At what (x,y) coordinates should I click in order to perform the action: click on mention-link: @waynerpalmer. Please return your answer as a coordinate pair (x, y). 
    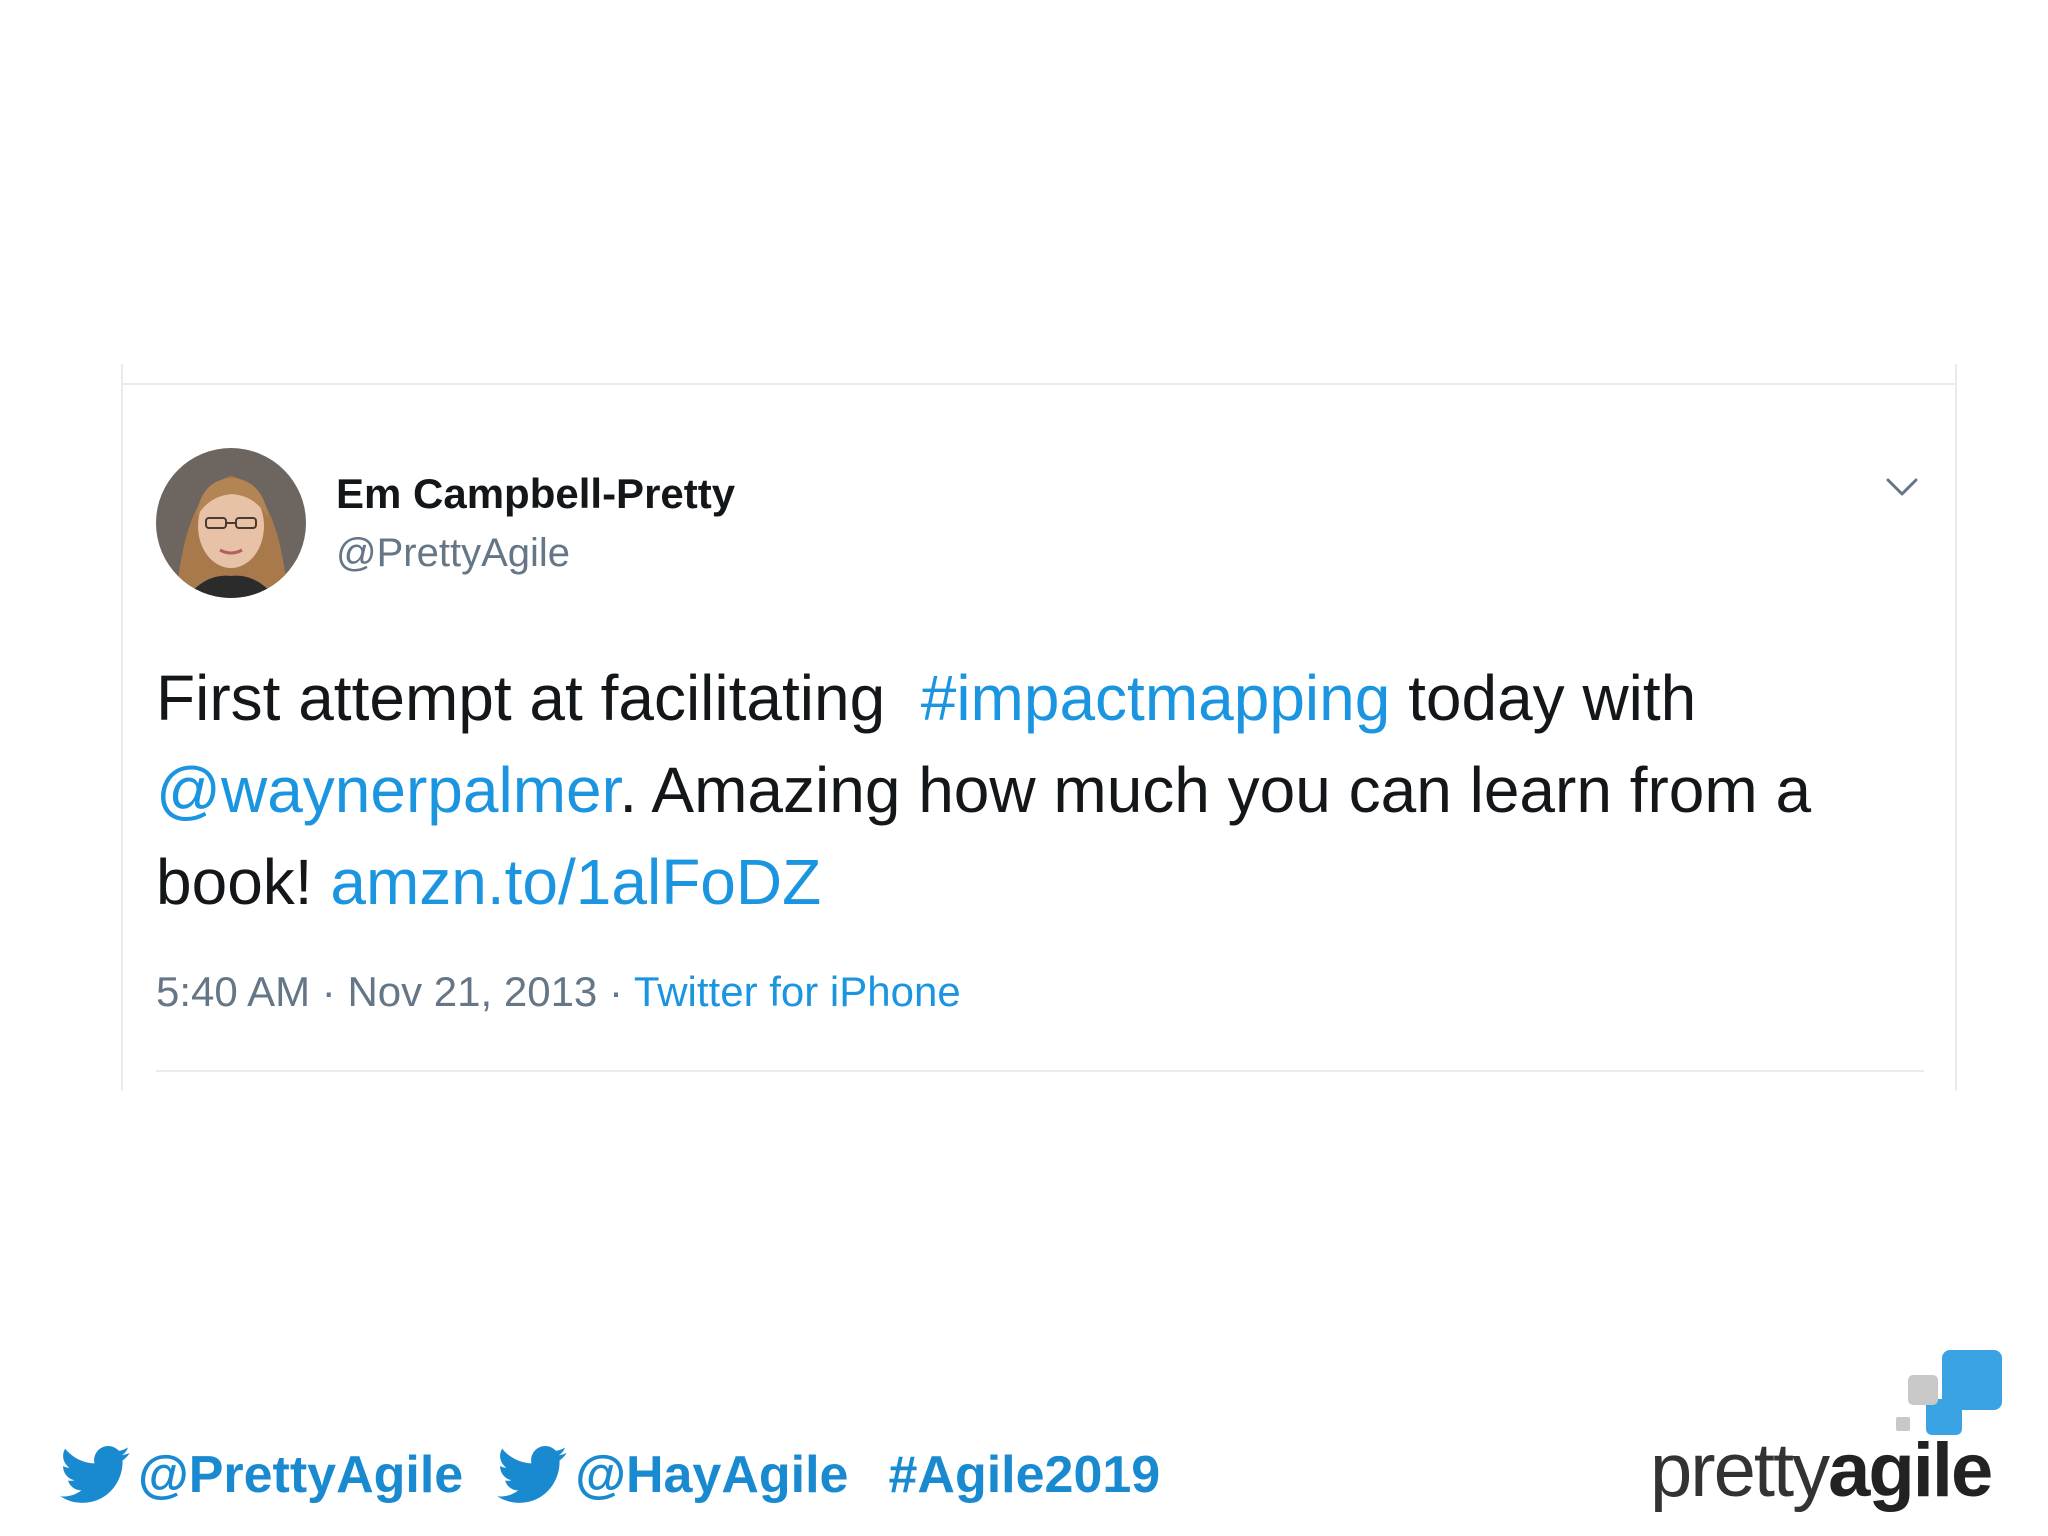
    Looking at the image, I should click on (387, 790).